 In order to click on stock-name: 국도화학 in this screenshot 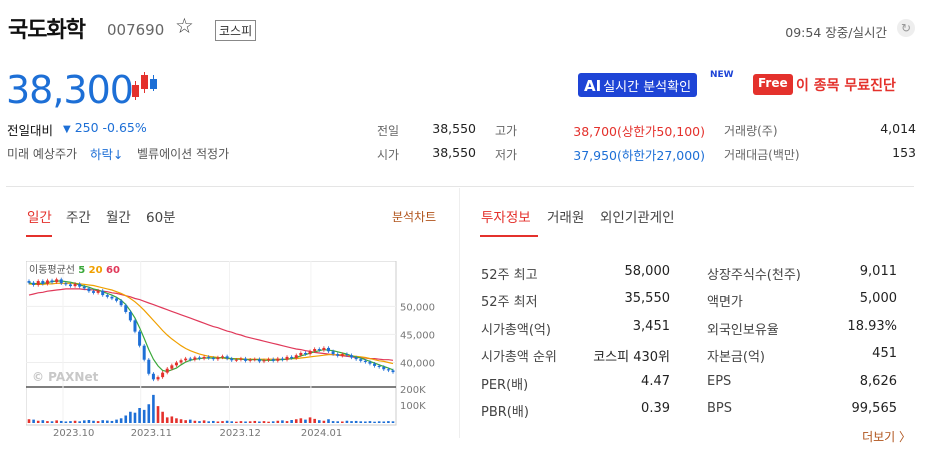, I will do `click(47, 30)`.